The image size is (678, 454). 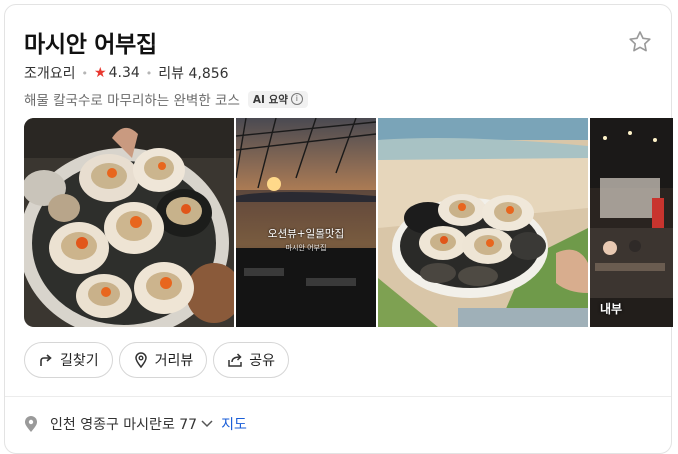 I want to click on photo-caption: 오션뷰+일몰맛집 마시안 어부집, so click(x=306, y=239).